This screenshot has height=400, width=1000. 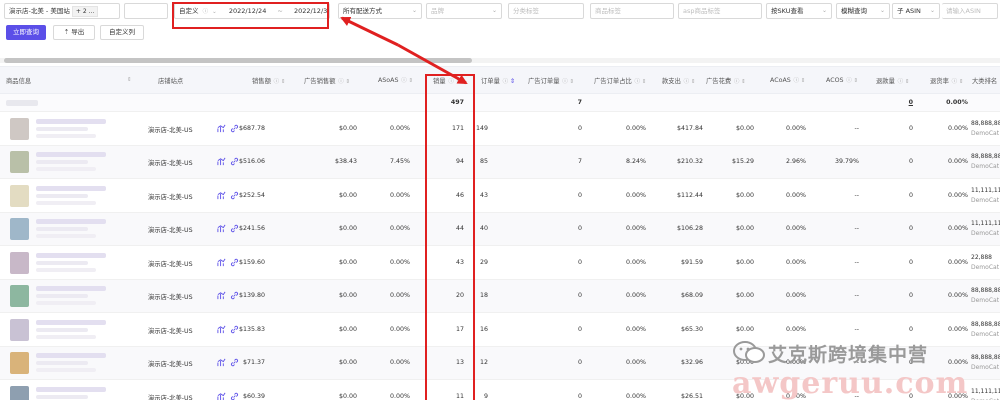 I want to click on col-ad-spend: 款支出 ⓘ ⇕, so click(x=679, y=80).